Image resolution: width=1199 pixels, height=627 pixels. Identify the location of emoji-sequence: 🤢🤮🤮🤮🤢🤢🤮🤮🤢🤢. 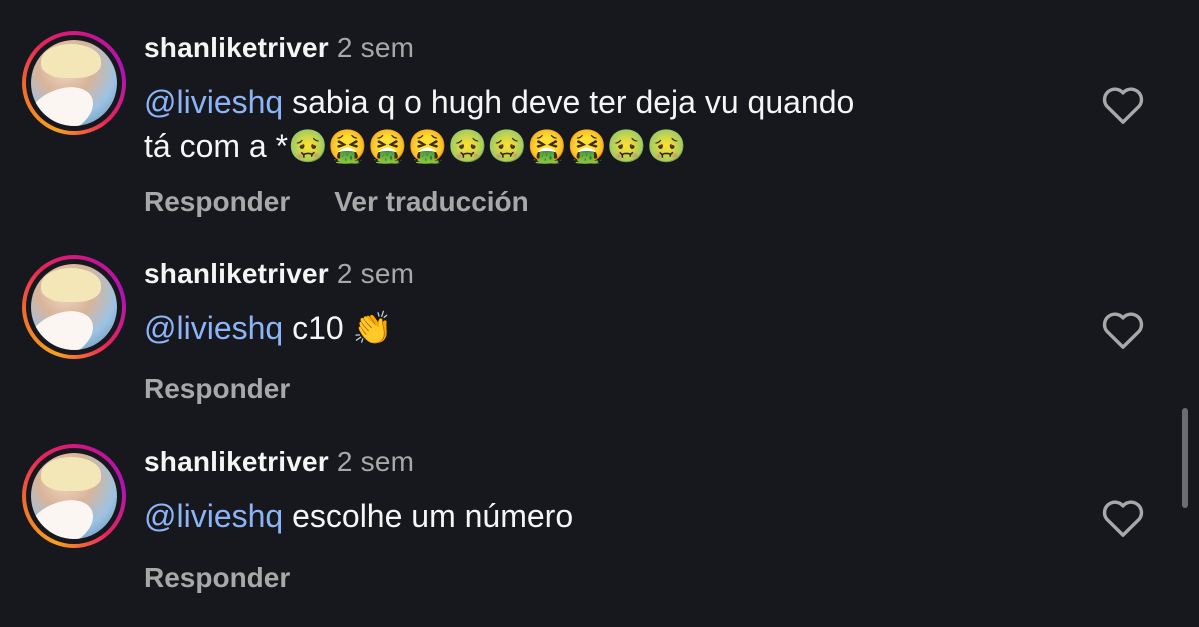
(487, 146).